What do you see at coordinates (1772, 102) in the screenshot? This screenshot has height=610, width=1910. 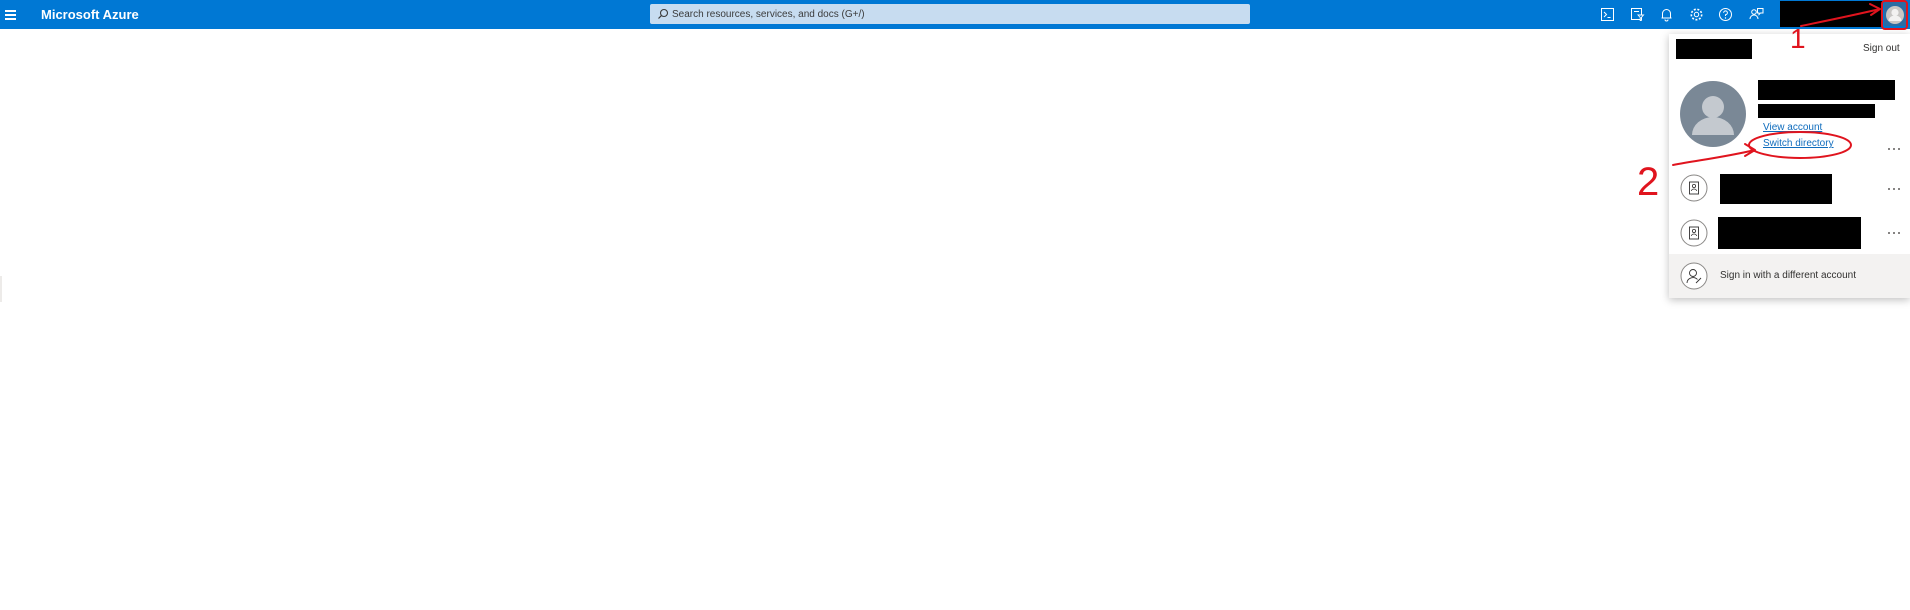 I see `red-annotation-overlay: 1 2` at bounding box center [1772, 102].